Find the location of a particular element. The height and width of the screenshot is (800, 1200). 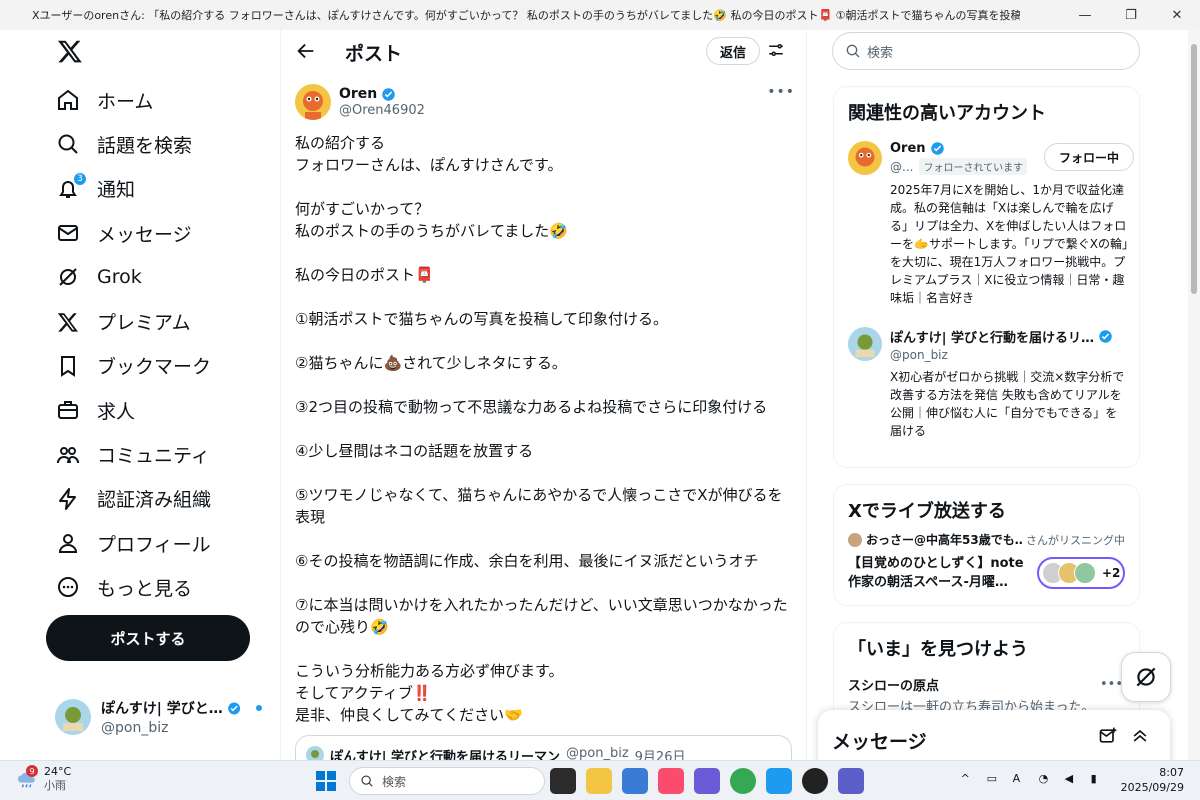

tweet-line: 私のポストの手のうちがバレてました🤣 is located at coordinates (431, 231).